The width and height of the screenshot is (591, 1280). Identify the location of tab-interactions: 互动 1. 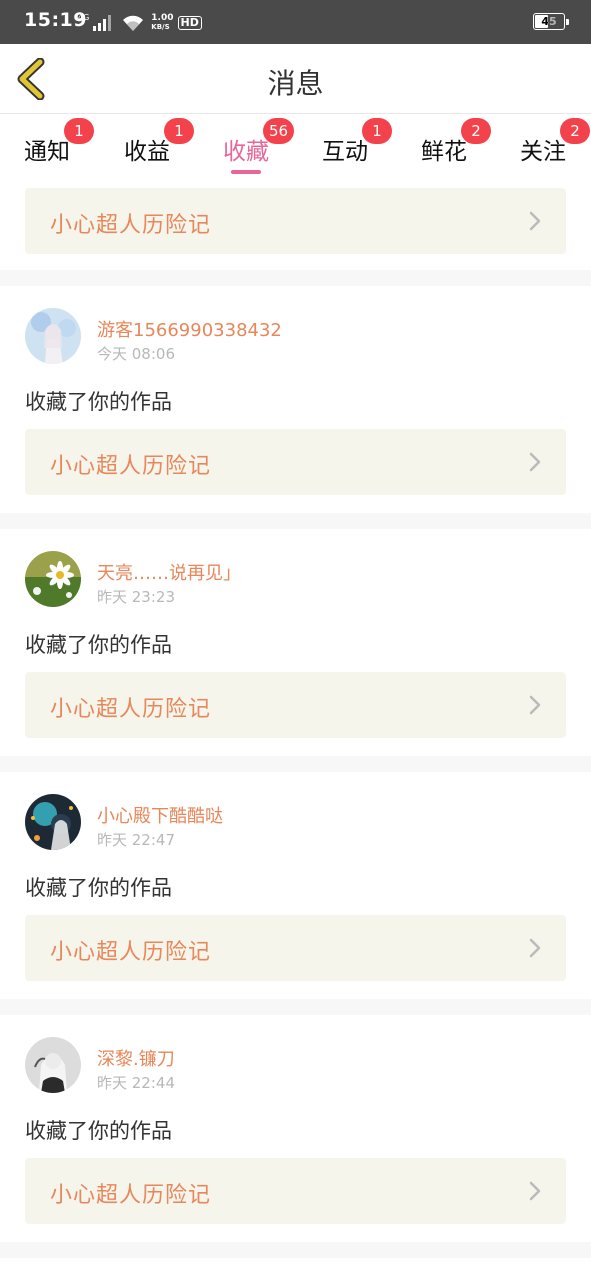
(367, 144).